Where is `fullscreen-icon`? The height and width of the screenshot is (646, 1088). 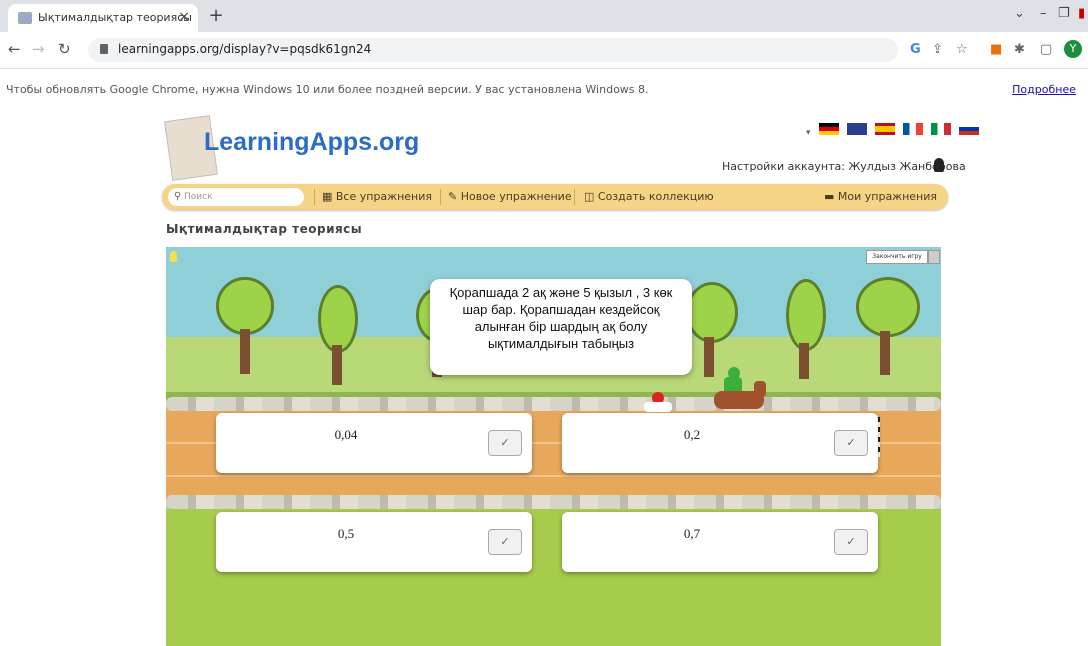
fullscreen-icon is located at coordinates (934, 257).